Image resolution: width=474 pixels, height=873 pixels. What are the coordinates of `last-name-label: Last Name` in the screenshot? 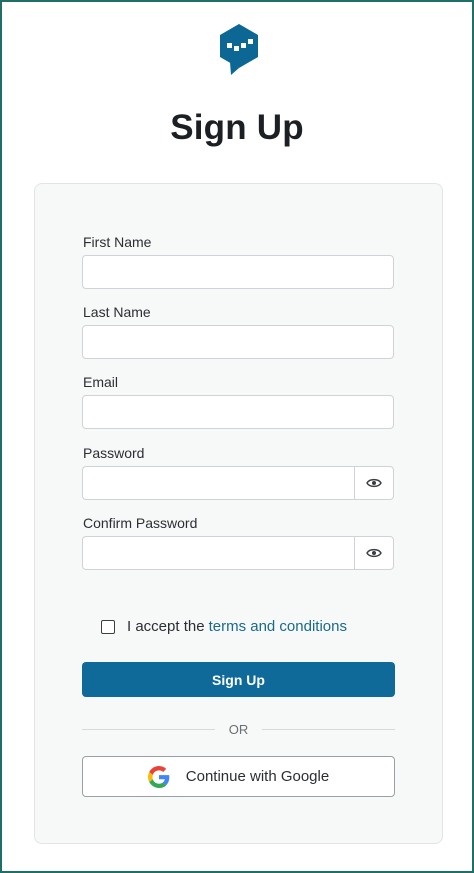 It's located at (117, 312).